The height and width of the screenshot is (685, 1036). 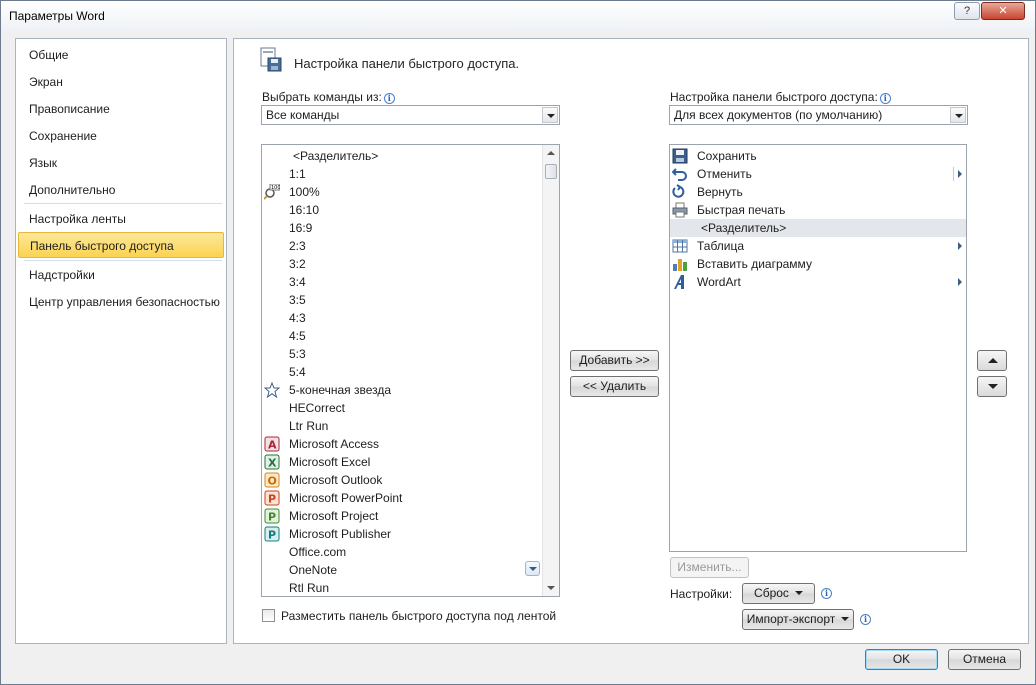 I want to click on chart-icon, so click(x=680, y=265).